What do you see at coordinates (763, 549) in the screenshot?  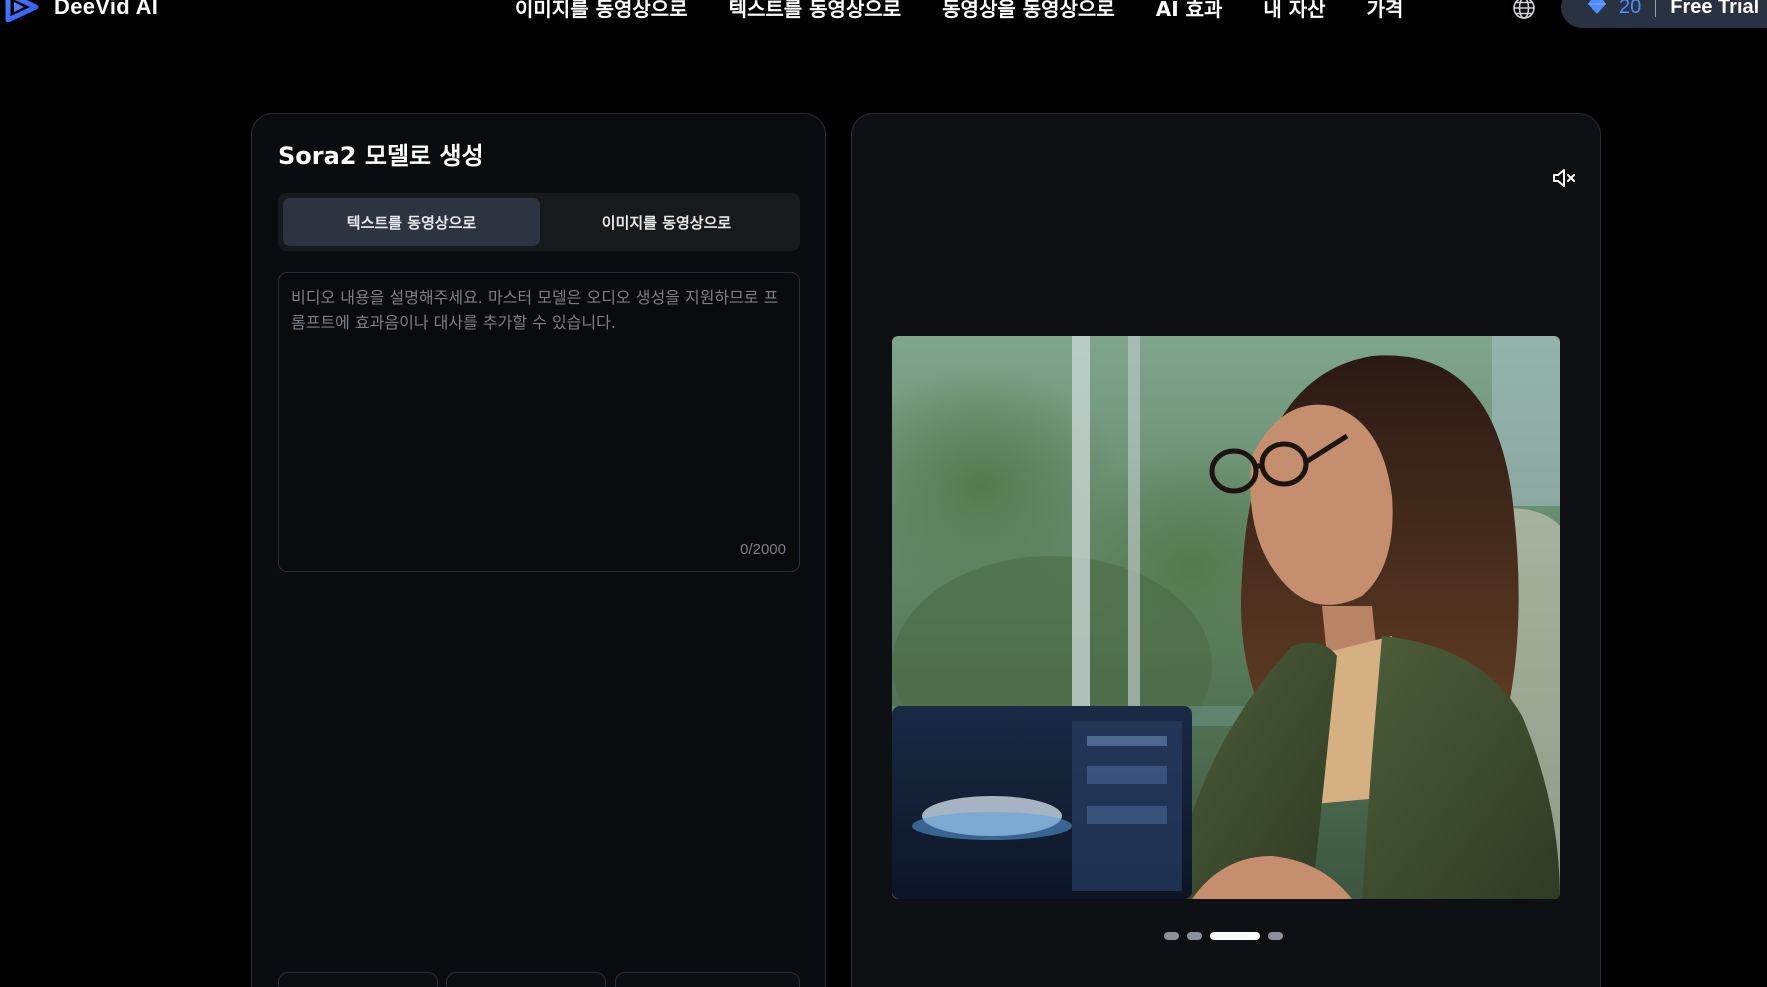 I see `char-counter: 0/2000` at bounding box center [763, 549].